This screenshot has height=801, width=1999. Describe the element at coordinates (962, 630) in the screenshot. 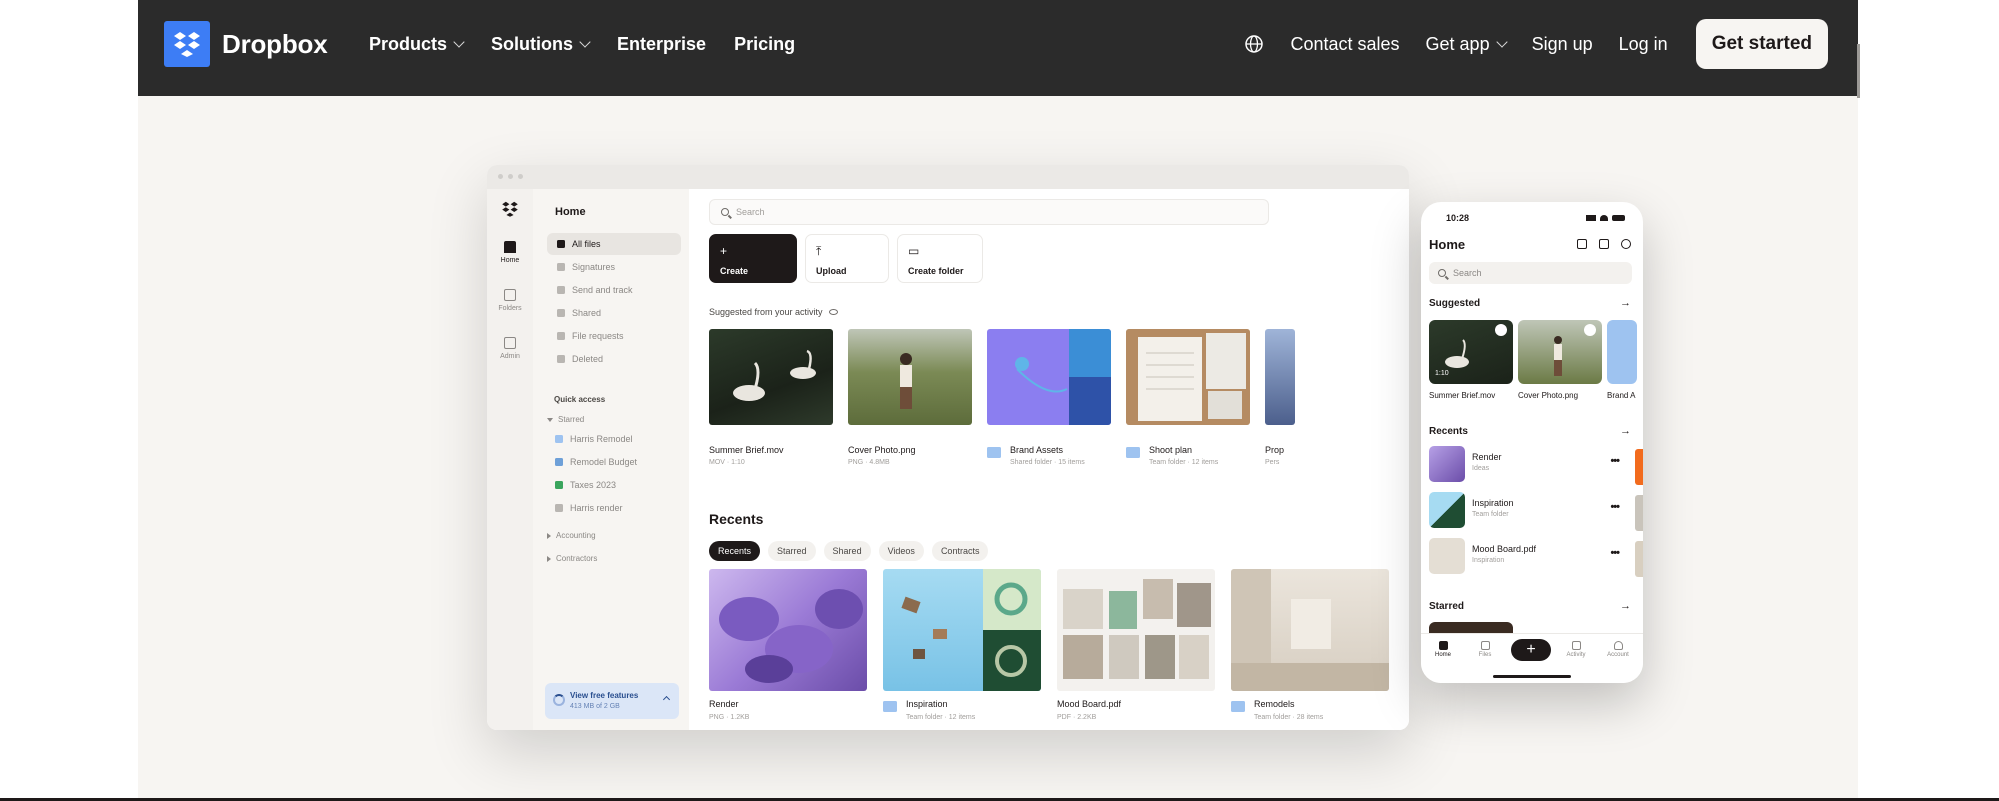

I see `thumbnail-inspiration` at that location.